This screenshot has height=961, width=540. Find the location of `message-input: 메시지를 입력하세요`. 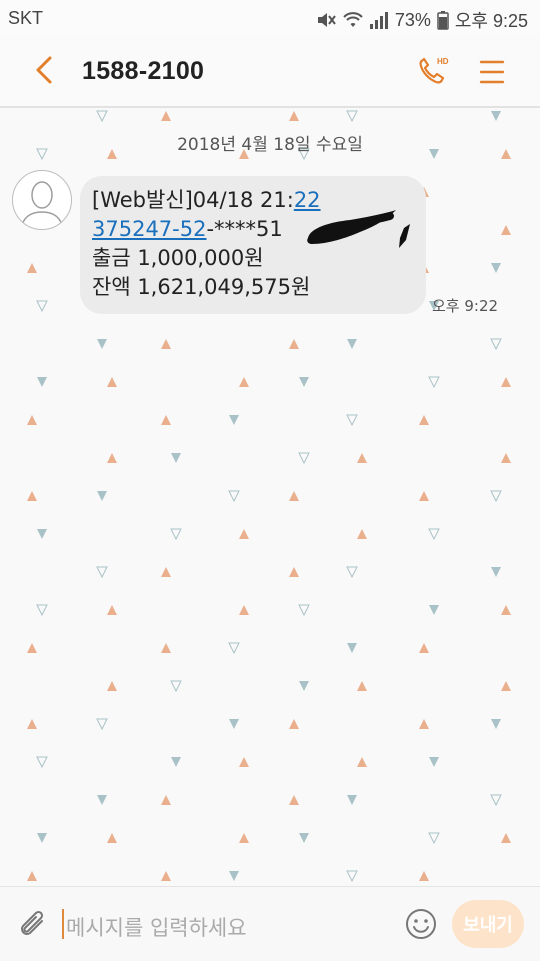

message-input: 메시지를 입력하세요 is located at coordinates (156, 927).